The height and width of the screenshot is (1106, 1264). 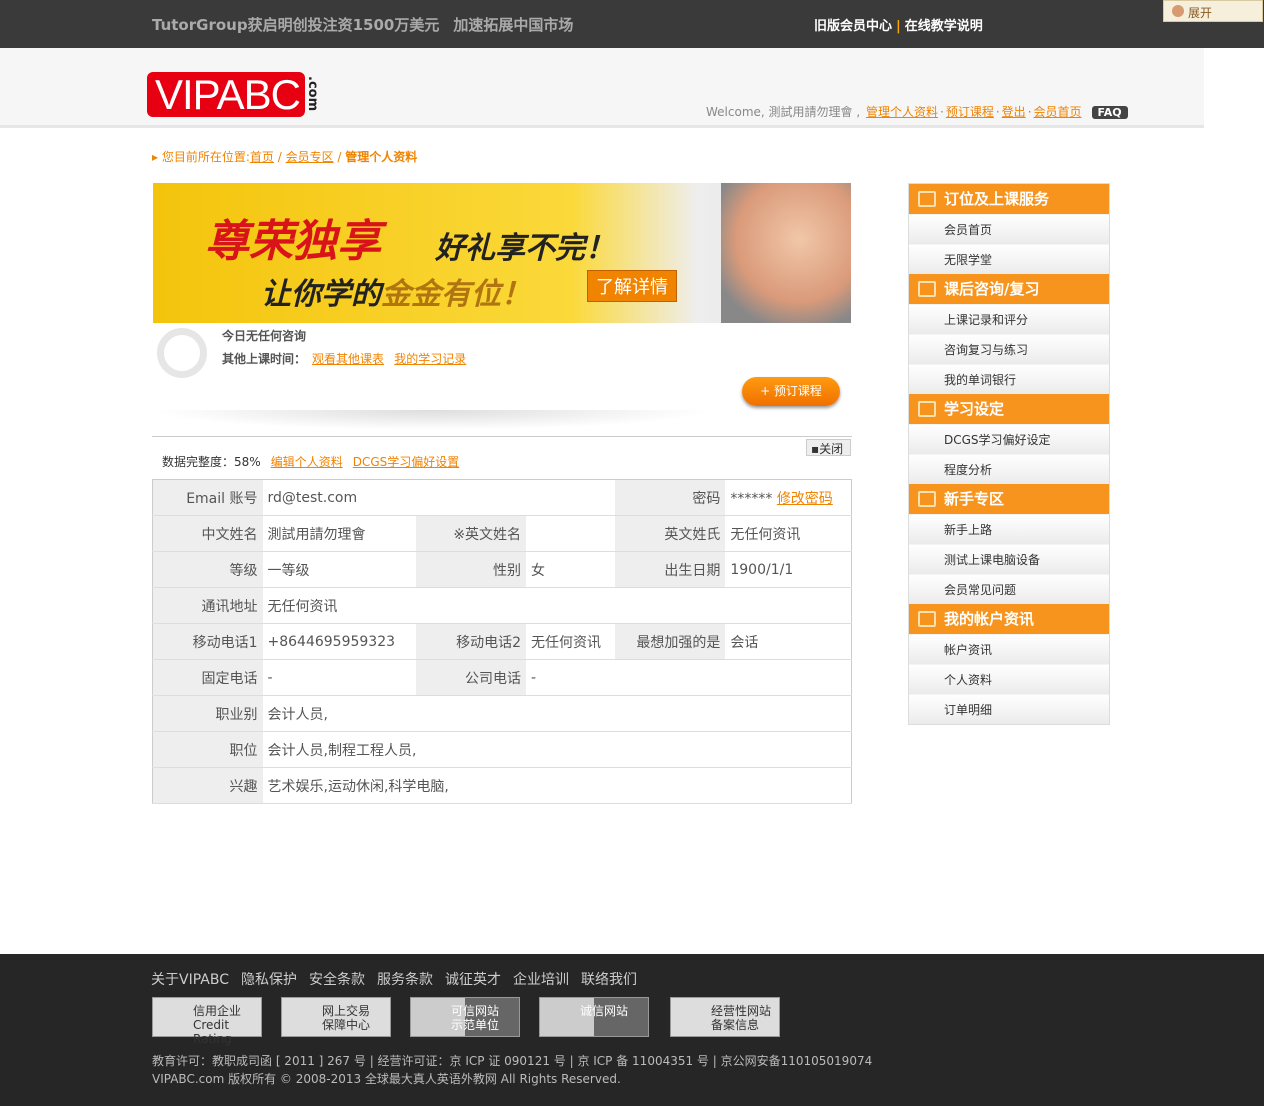 What do you see at coordinates (1200, 13) in the screenshot?
I see `expand-label: 展开` at bounding box center [1200, 13].